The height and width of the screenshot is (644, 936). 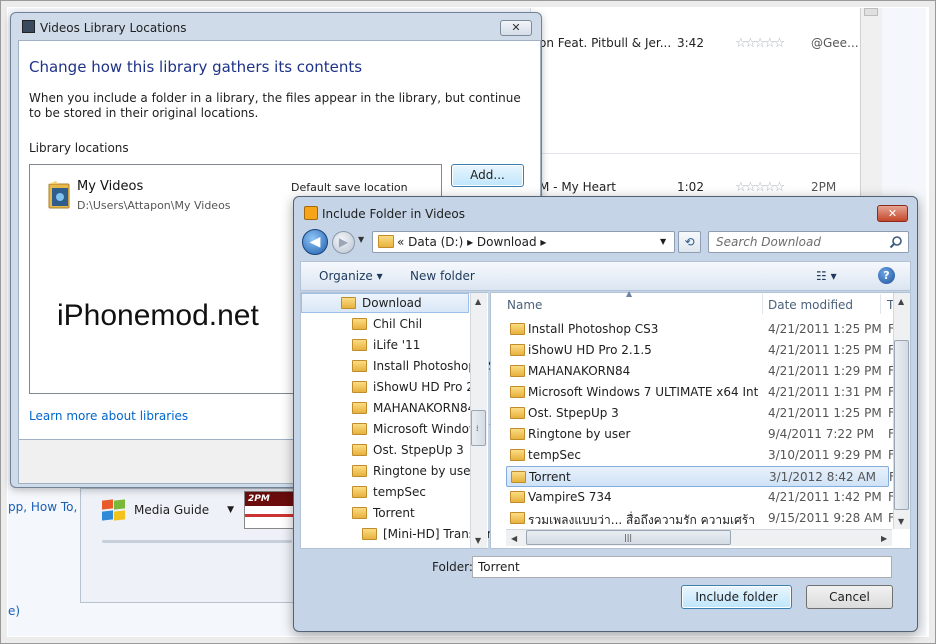 What do you see at coordinates (269, 510) in the screenshot?
I see `album-art-thumbnail: 2PM` at bounding box center [269, 510].